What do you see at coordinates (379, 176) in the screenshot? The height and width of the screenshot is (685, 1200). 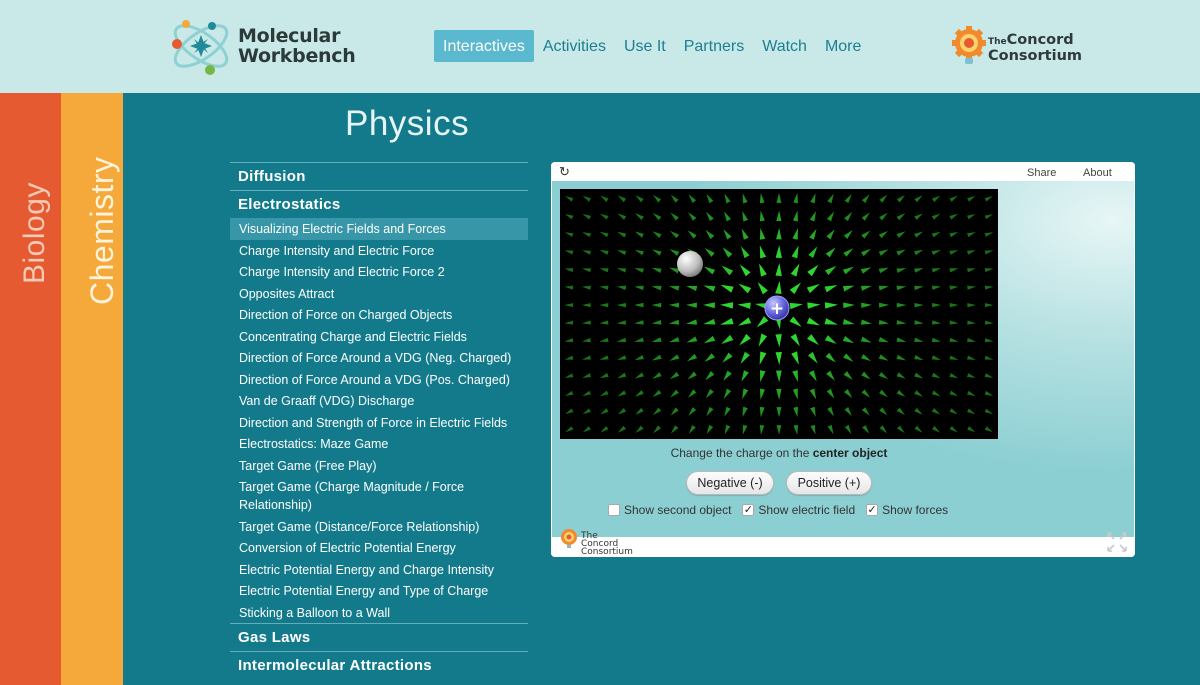 I see `category-diffusion: Diffusion` at bounding box center [379, 176].